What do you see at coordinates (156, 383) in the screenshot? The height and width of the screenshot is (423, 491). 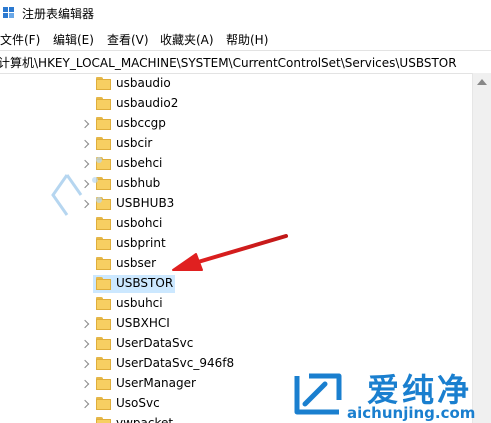 I see `tree-item-label: UserManager` at bounding box center [156, 383].